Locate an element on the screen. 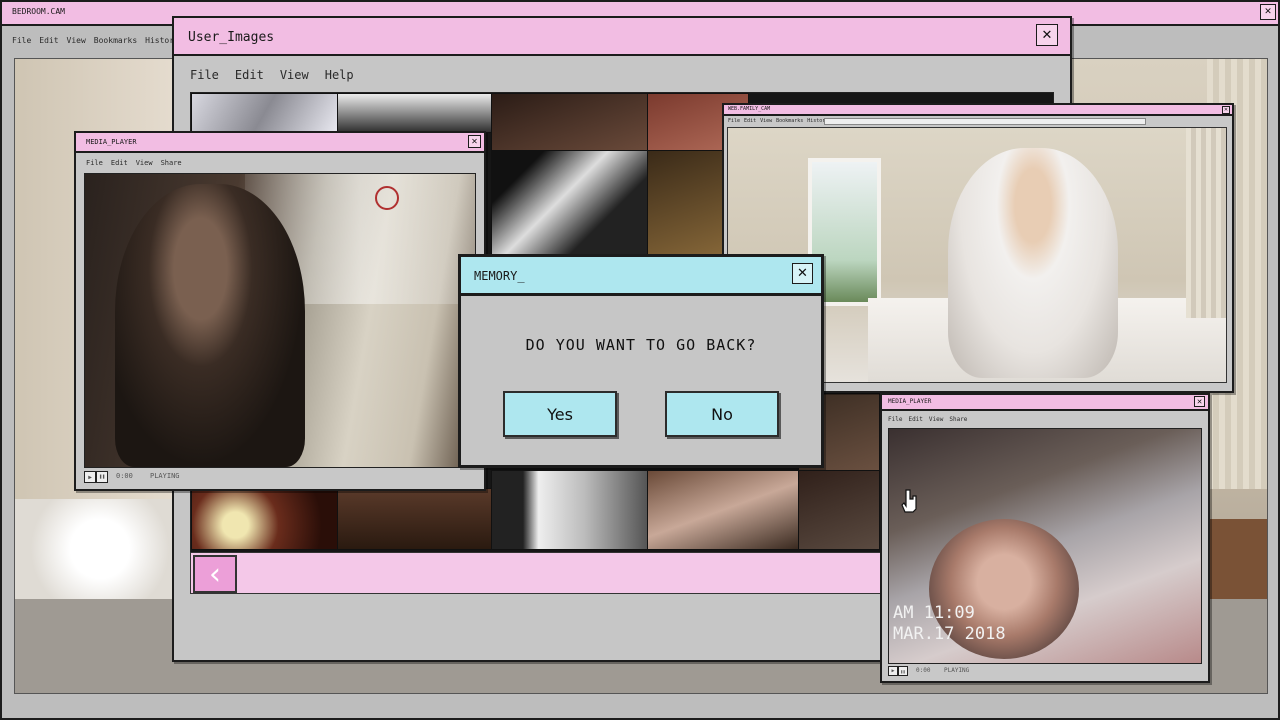 This screenshot has width=1280, height=720. media-player-left-titlebar: MEDIA_PLAYER ✕ is located at coordinates (280, 143).